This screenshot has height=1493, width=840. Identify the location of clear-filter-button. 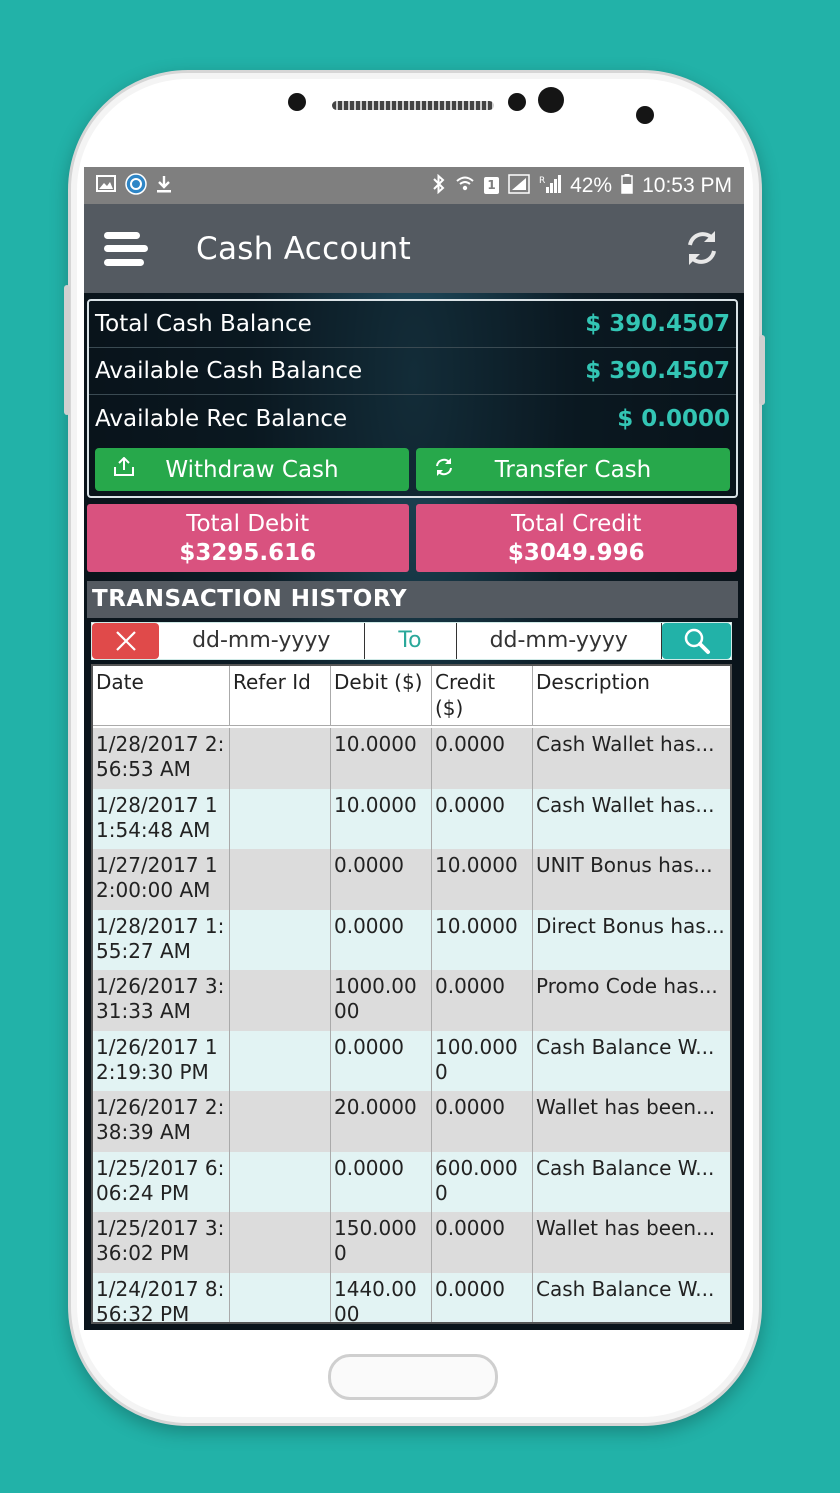
(125, 641).